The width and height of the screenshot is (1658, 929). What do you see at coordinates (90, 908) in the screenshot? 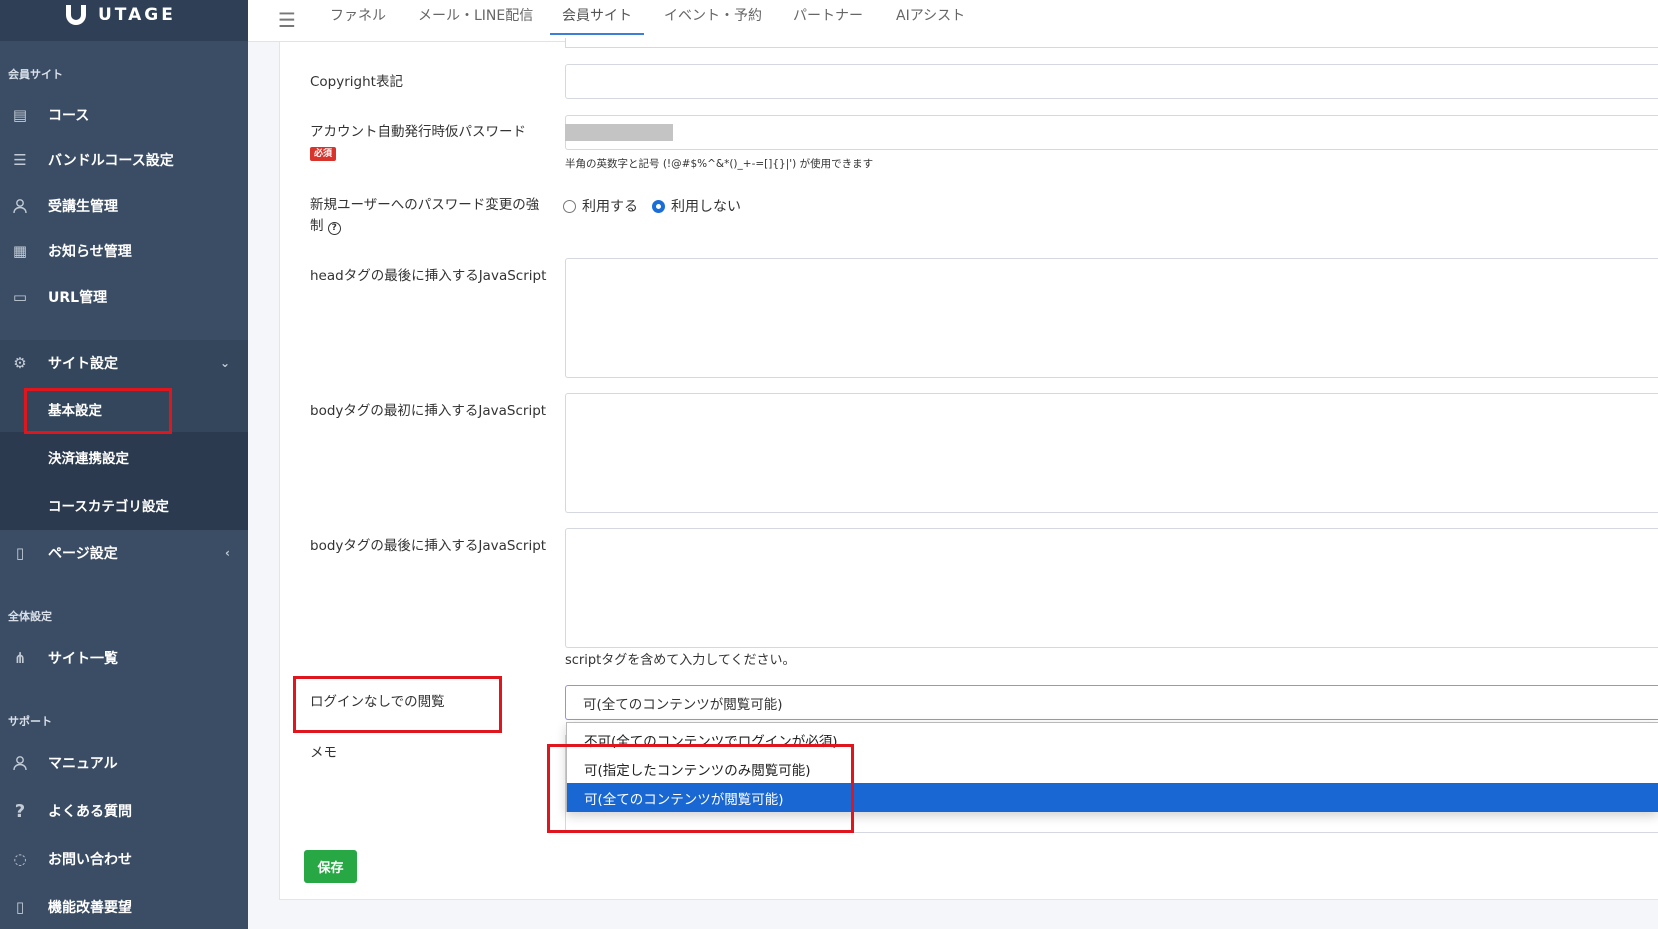
I see `sidebar-item-label: 機能改善要望` at bounding box center [90, 908].